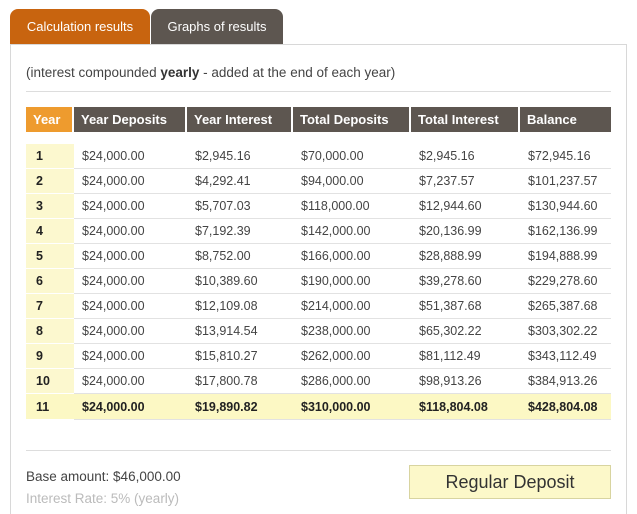  Describe the element at coordinates (465, 407) in the screenshot. I see `cell-total-interest: $118,804.08` at that location.